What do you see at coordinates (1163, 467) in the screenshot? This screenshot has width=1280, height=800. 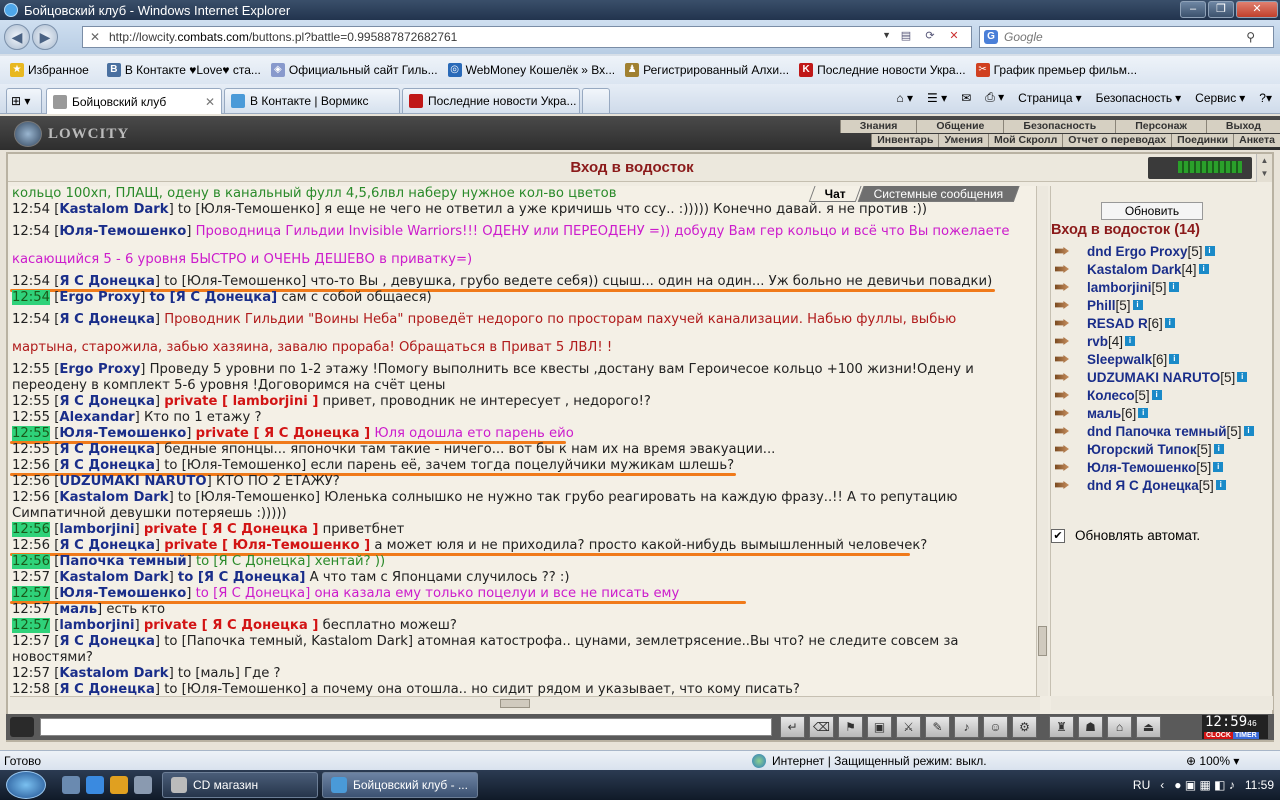 I see `user-list-item: Юля-Темошенко [5] i` at bounding box center [1163, 467].